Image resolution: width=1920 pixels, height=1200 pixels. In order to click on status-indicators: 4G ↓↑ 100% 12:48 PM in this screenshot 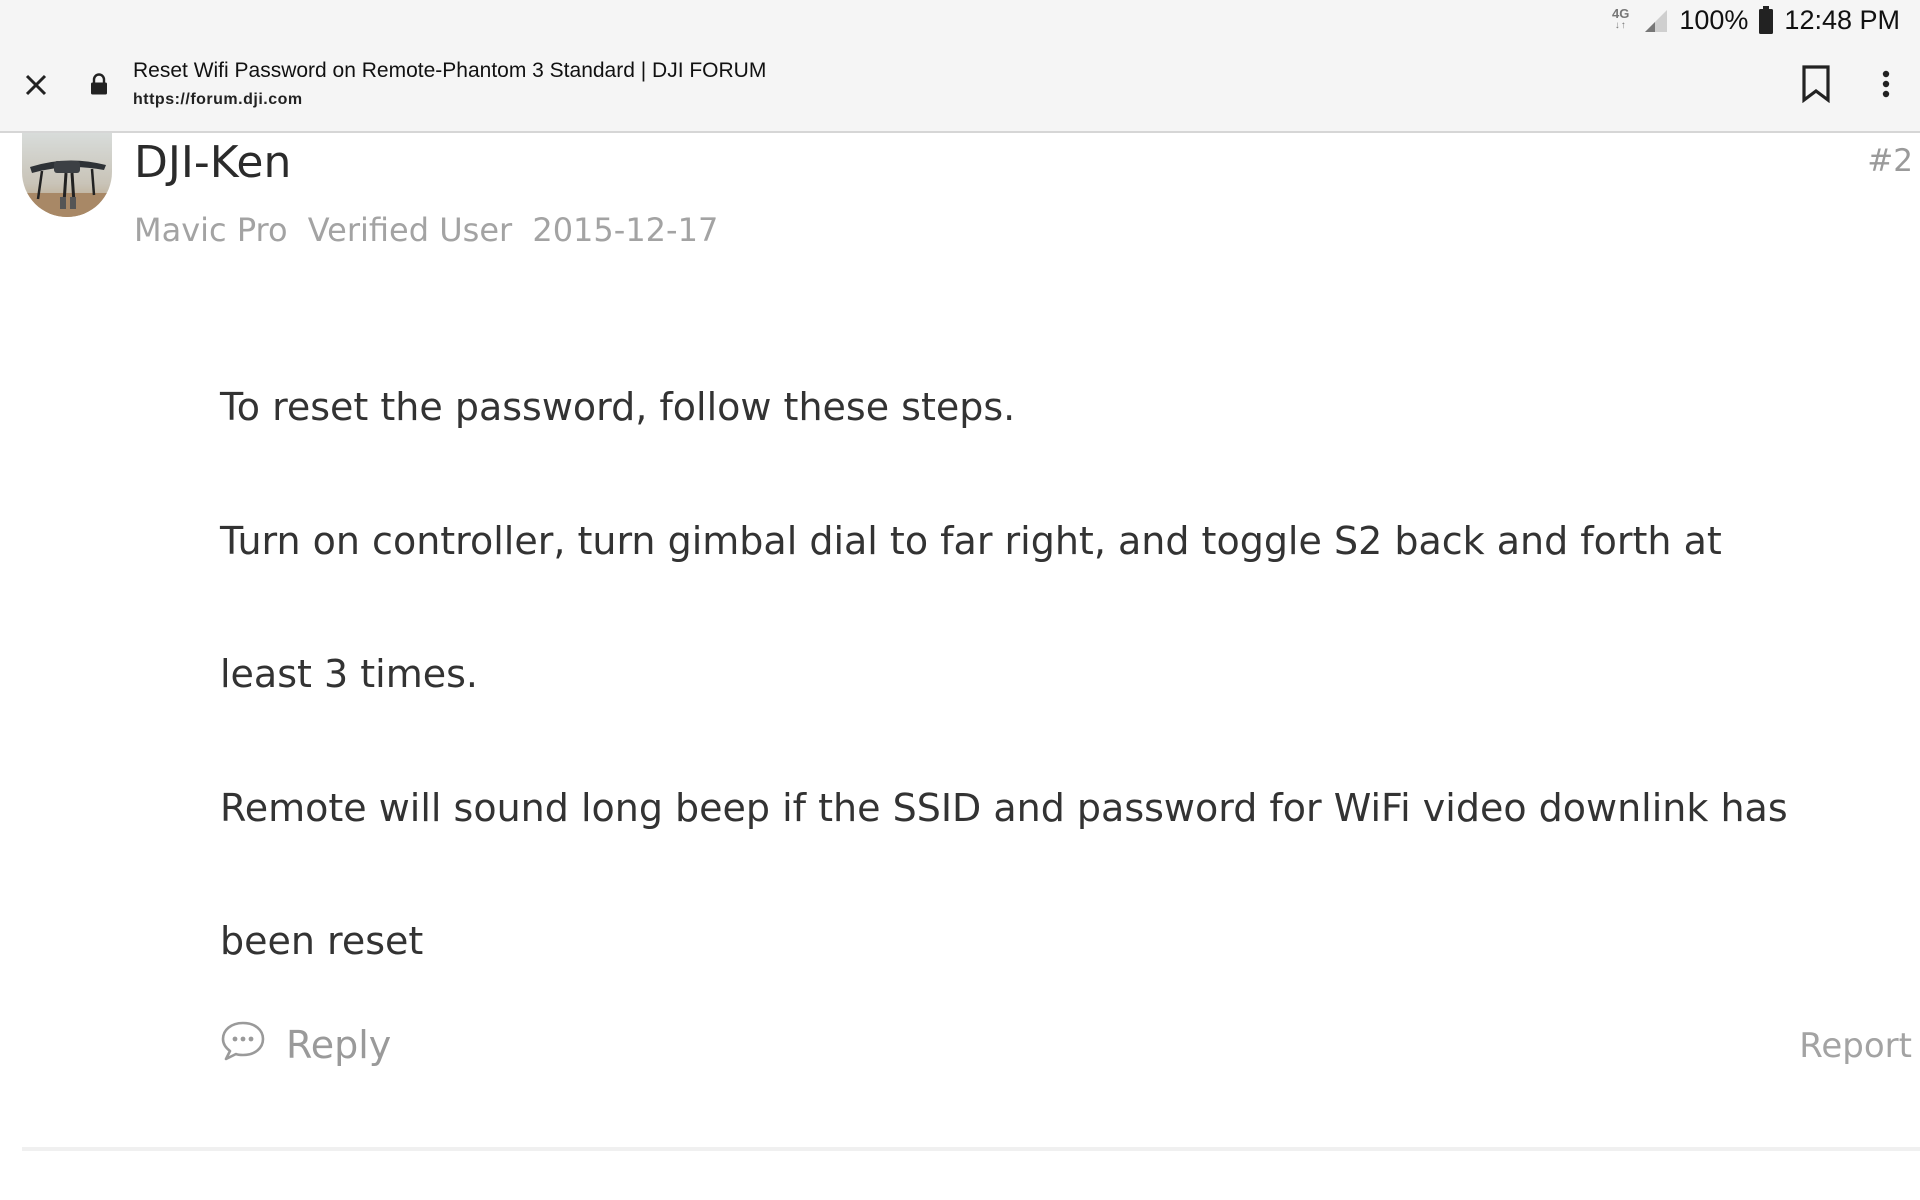, I will do `click(1756, 20)`.